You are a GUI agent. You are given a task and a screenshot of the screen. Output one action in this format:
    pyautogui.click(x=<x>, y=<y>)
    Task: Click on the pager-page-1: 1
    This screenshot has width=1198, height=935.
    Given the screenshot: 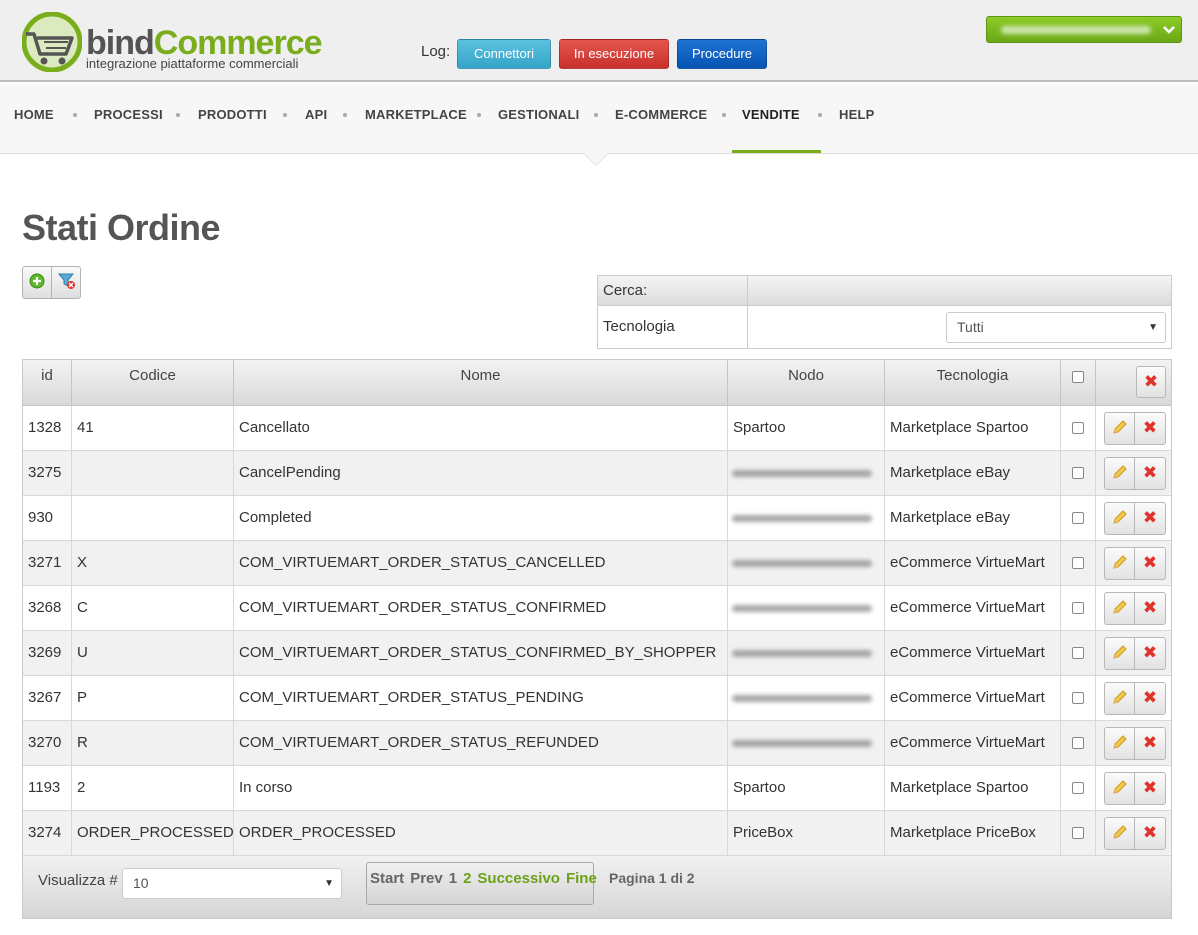 What is the action you would take?
    pyautogui.click(x=453, y=878)
    